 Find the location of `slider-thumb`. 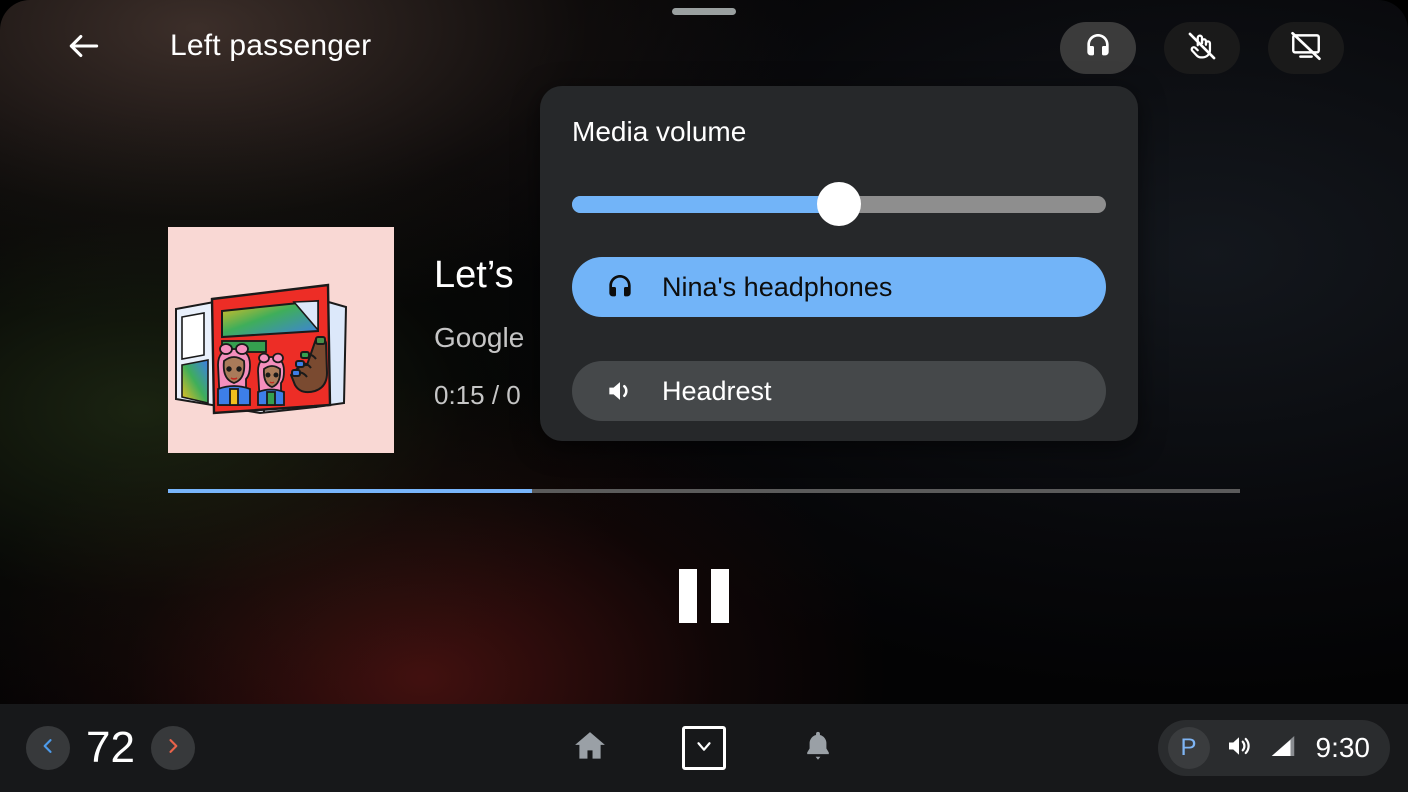

slider-thumb is located at coordinates (839, 204).